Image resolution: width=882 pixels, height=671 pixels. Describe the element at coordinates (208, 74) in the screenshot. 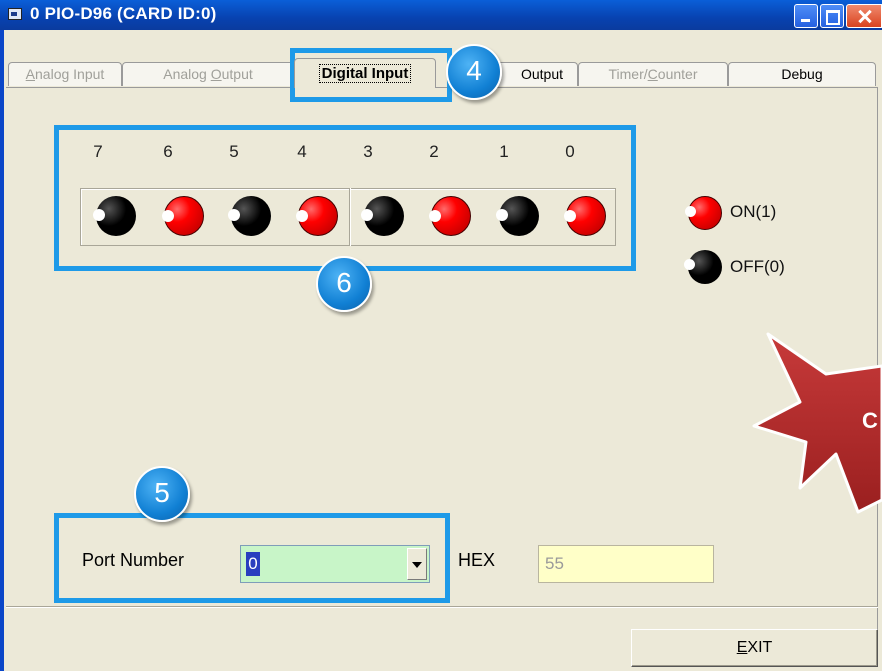

I see `tab-analog-output: Analog Output` at that location.